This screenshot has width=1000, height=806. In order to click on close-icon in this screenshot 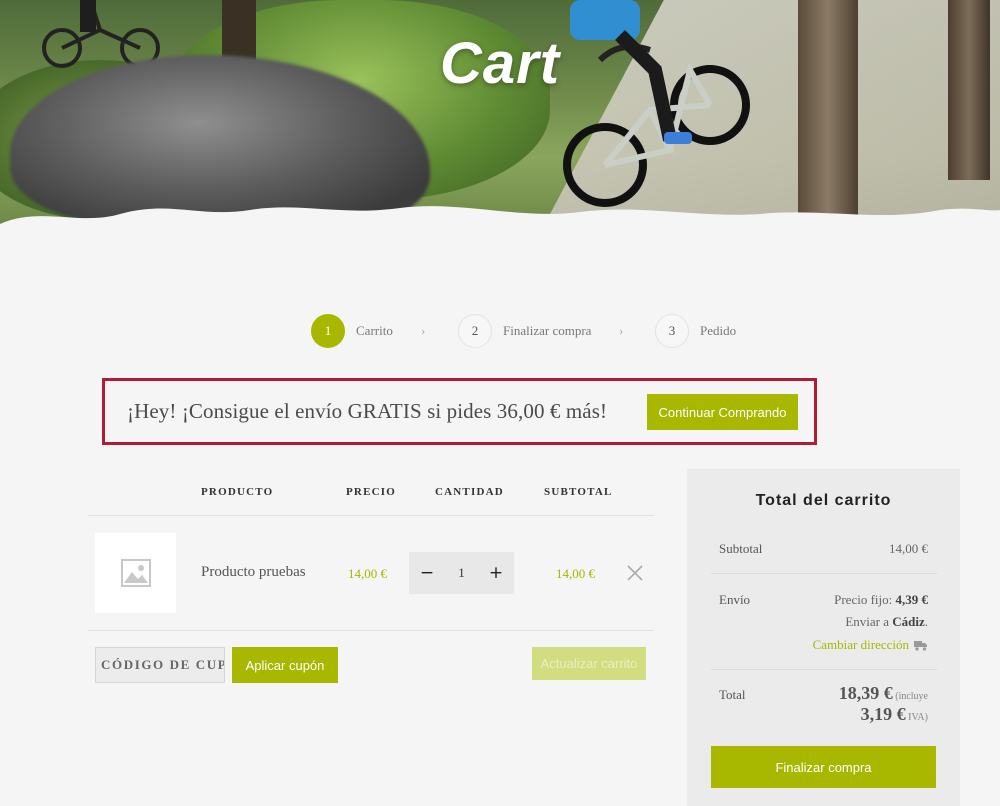, I will do `click(635, 573)`.